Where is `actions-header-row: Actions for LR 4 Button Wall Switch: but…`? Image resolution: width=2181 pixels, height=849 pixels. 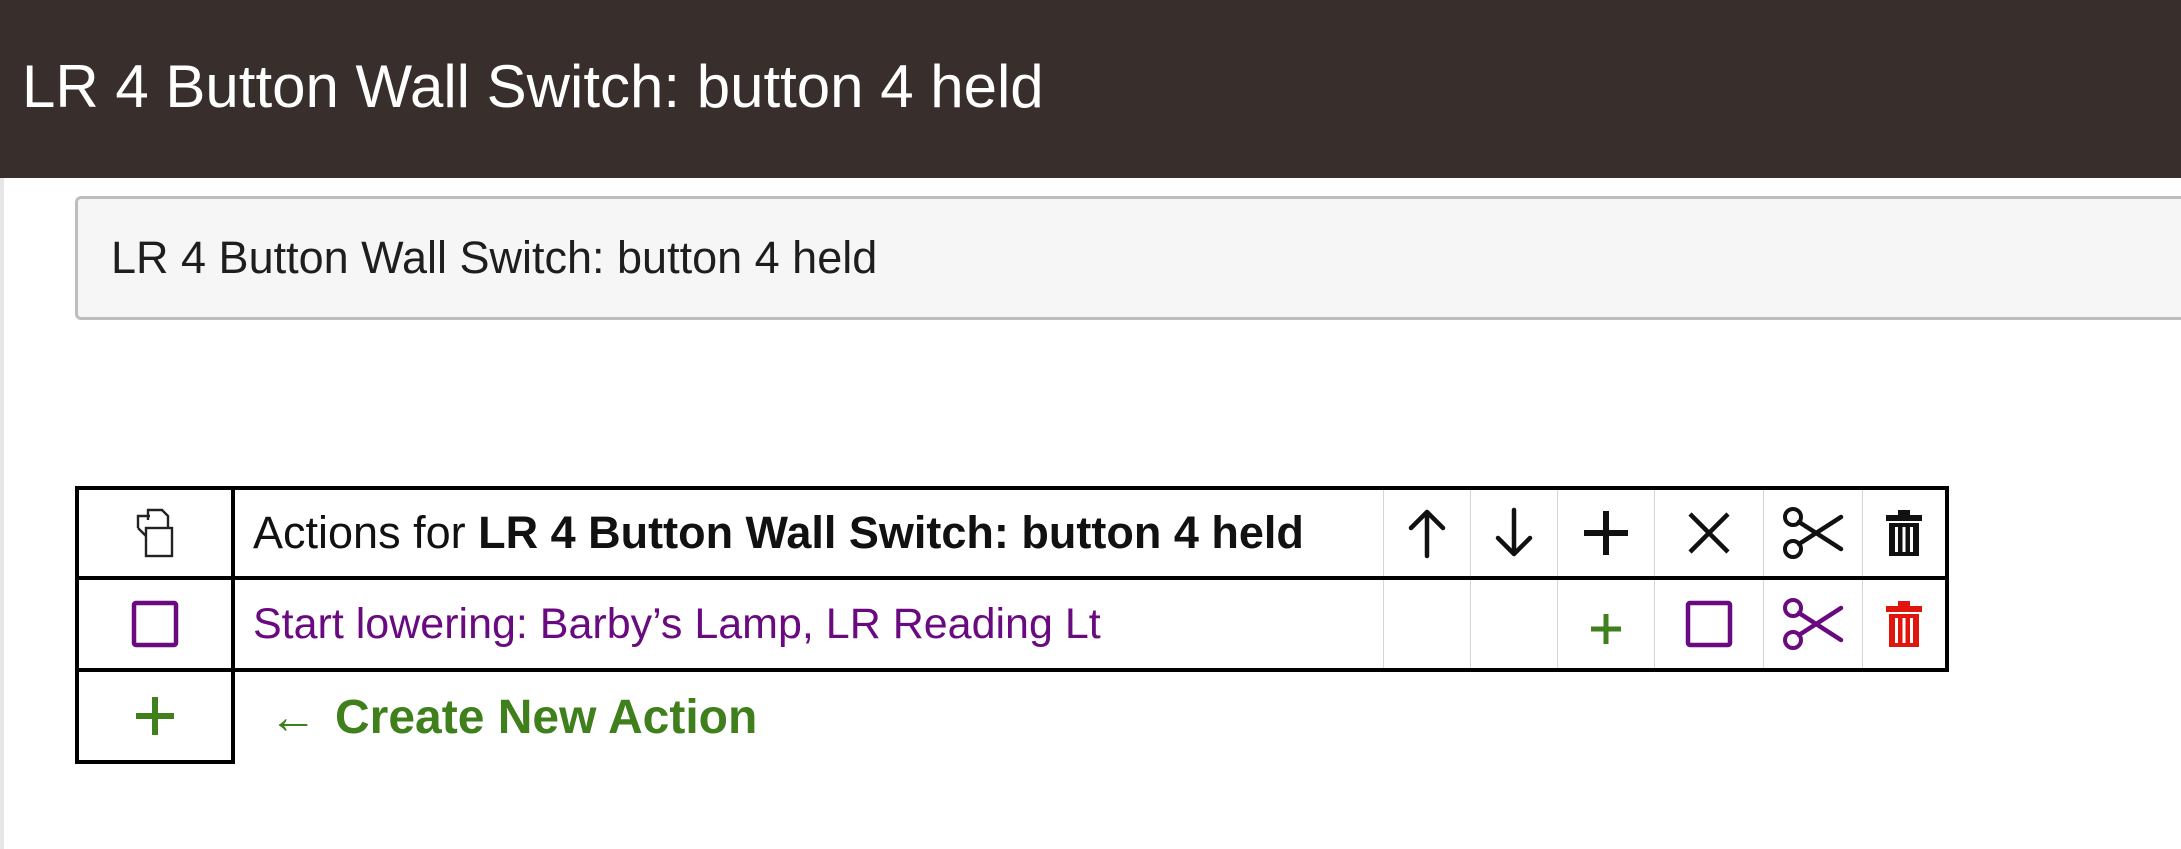
actions-header-row: Actions for LR 4 Button Wall Switch: but… is located at coordinates (1012, 533).